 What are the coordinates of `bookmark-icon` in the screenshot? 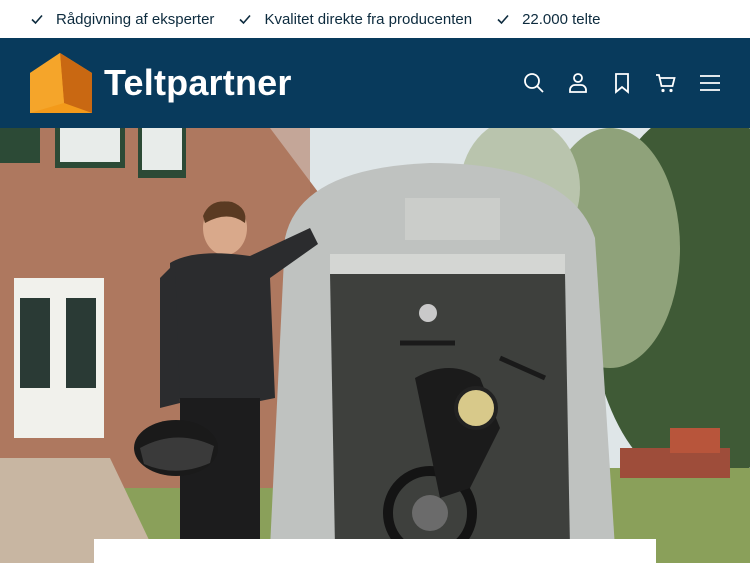 It's located at (622, 83).